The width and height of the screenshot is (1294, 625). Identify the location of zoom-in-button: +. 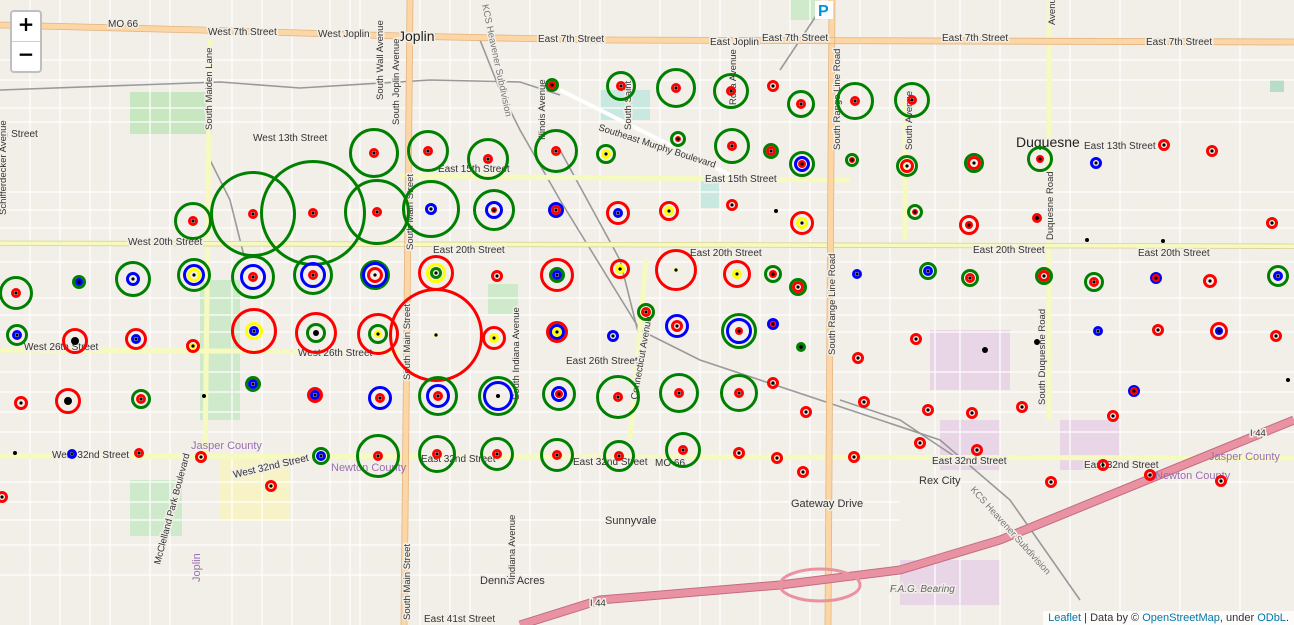
(26, 27).